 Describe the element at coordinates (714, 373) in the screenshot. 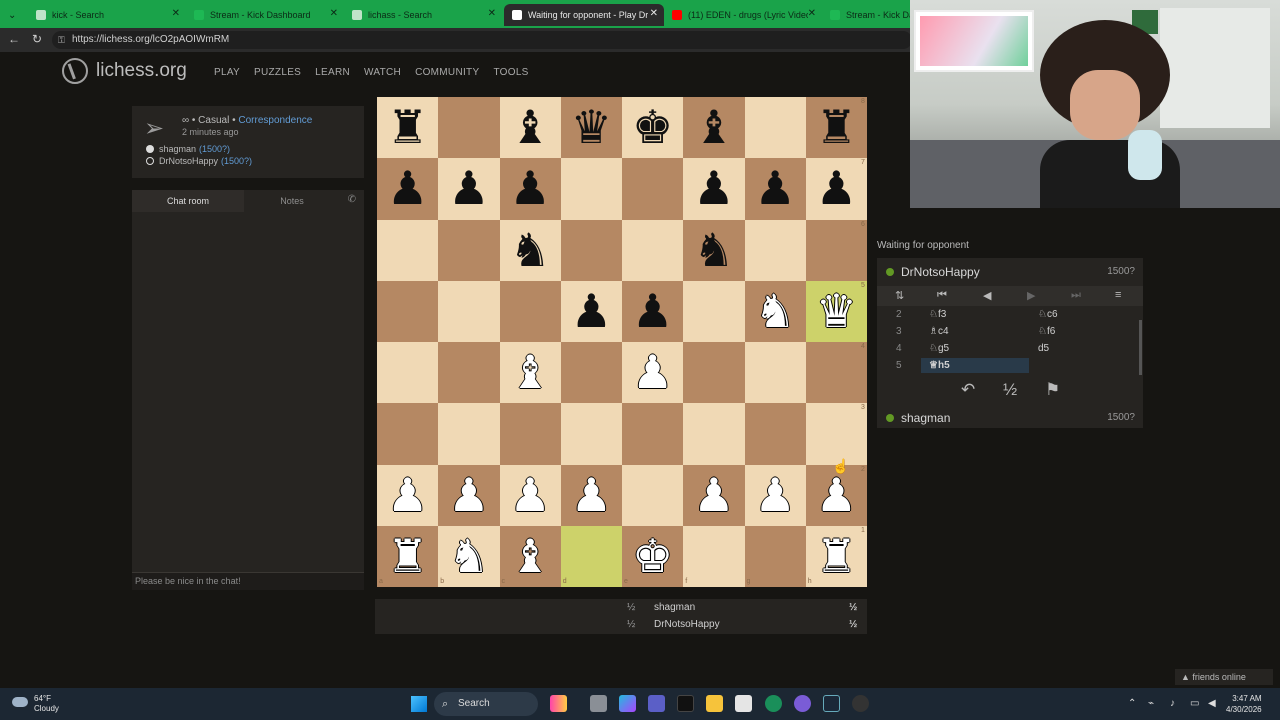

I see `square-f4` at that location.